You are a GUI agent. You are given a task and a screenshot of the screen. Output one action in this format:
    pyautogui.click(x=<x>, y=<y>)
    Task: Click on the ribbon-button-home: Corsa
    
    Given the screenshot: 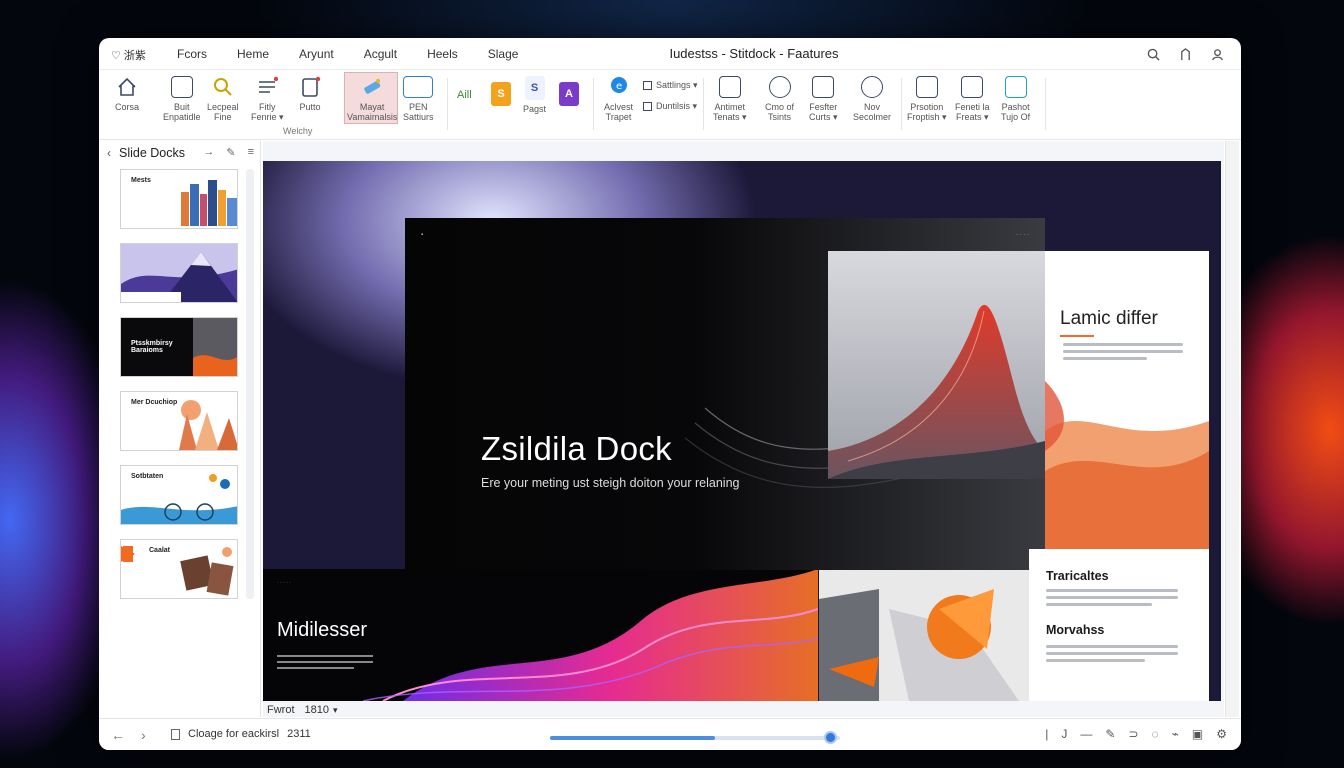 What is the action you would take?
    pyautogui.click(x=127, y=94)
    